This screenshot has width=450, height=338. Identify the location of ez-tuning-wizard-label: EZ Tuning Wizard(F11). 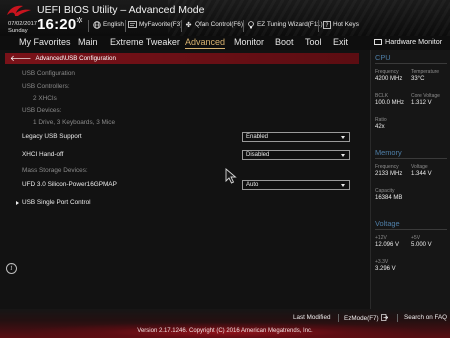
(290, 24).